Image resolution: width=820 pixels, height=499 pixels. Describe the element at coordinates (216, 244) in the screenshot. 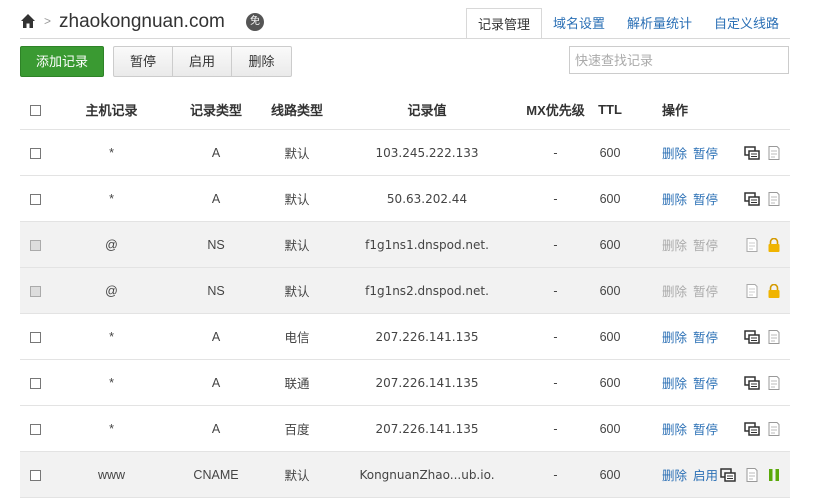

I see `row-type: NS` at that location.